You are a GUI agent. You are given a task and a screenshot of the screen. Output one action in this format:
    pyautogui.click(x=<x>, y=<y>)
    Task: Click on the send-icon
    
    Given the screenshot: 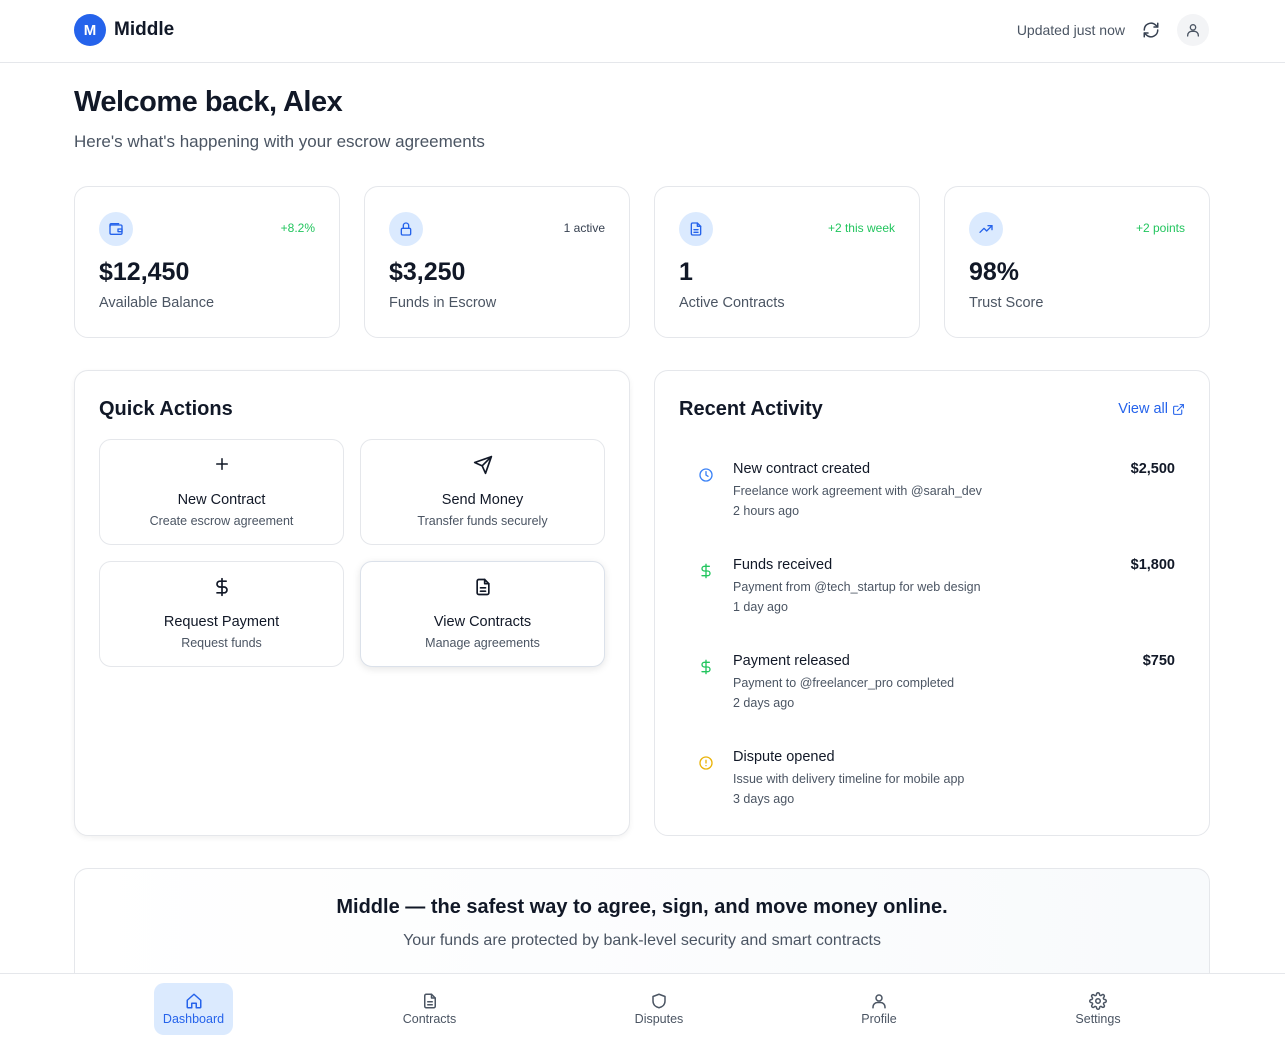 What is the action you would take?
    pyautogui.click(x=482, y=465)
    